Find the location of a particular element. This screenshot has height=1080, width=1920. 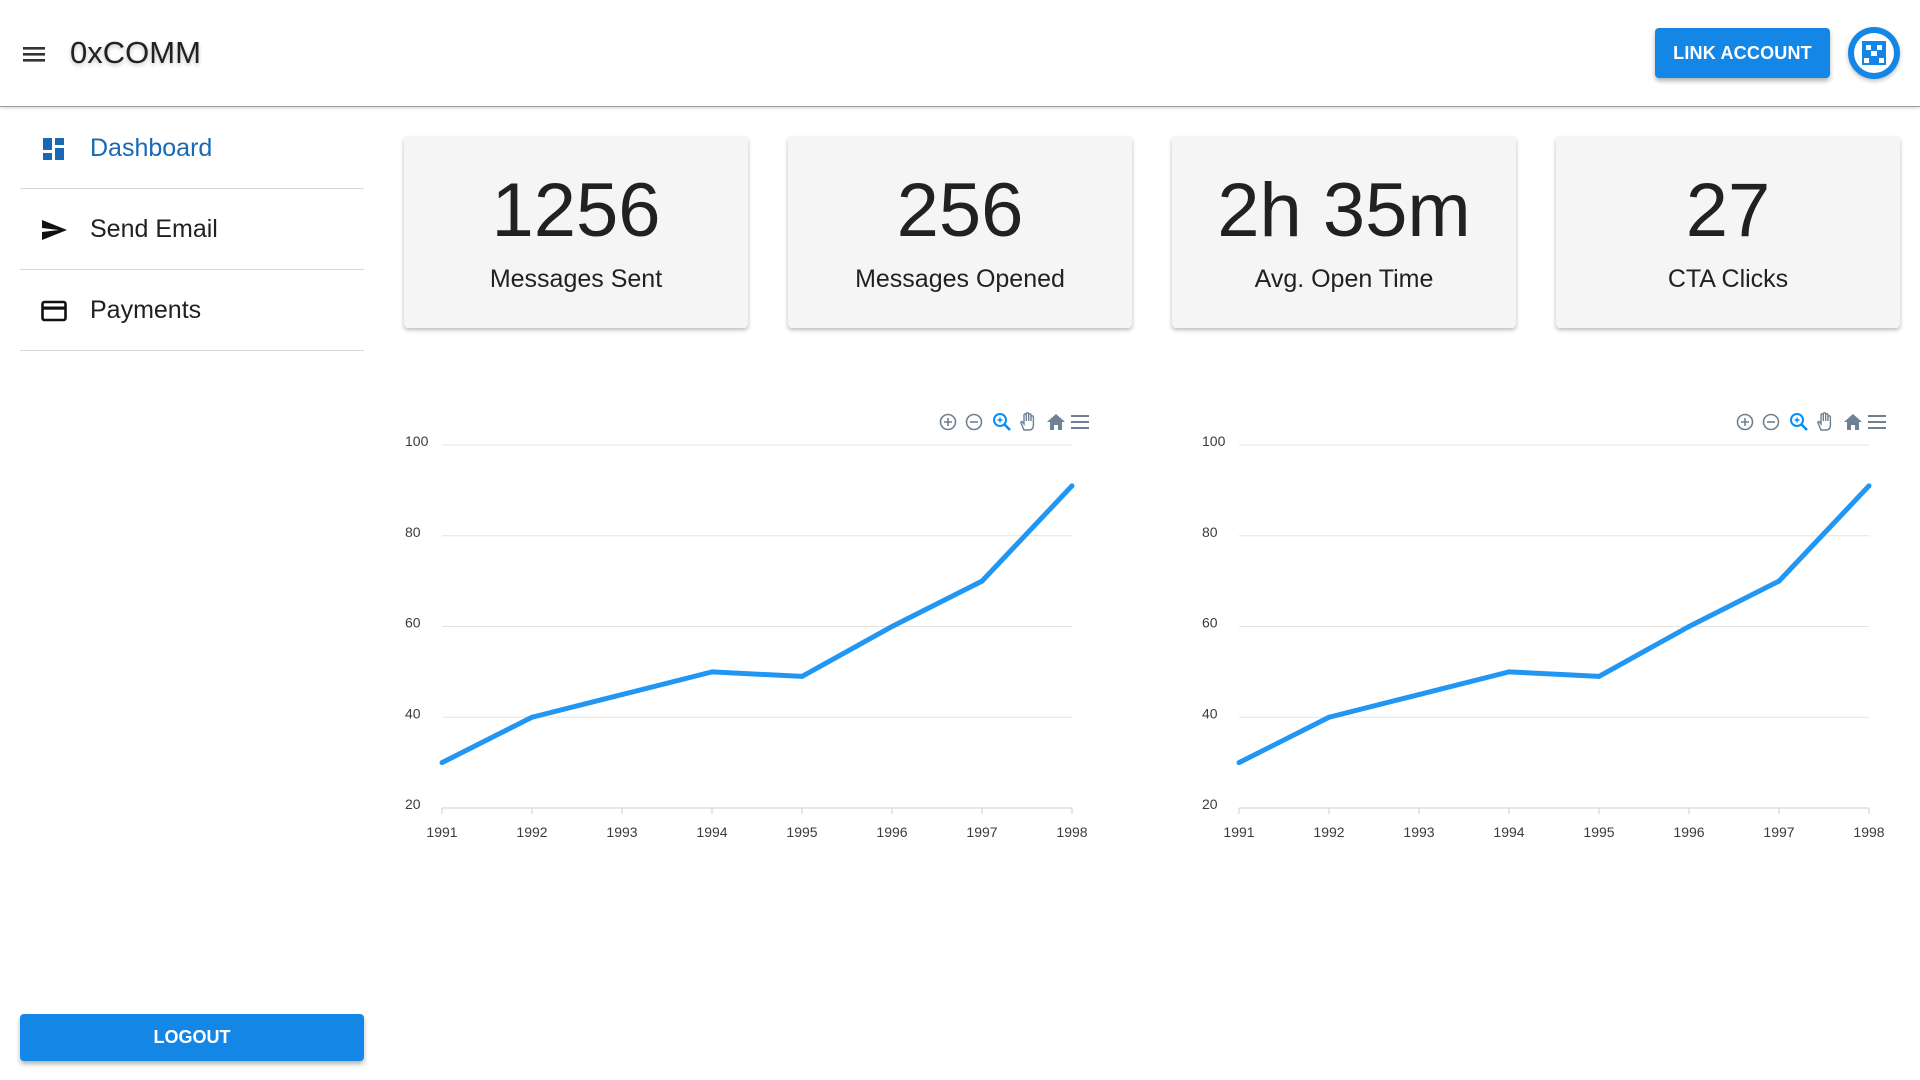

stat-card-avg-open-time: 2h 35m Avg. Open Time is located at coordinates (1344, 232).